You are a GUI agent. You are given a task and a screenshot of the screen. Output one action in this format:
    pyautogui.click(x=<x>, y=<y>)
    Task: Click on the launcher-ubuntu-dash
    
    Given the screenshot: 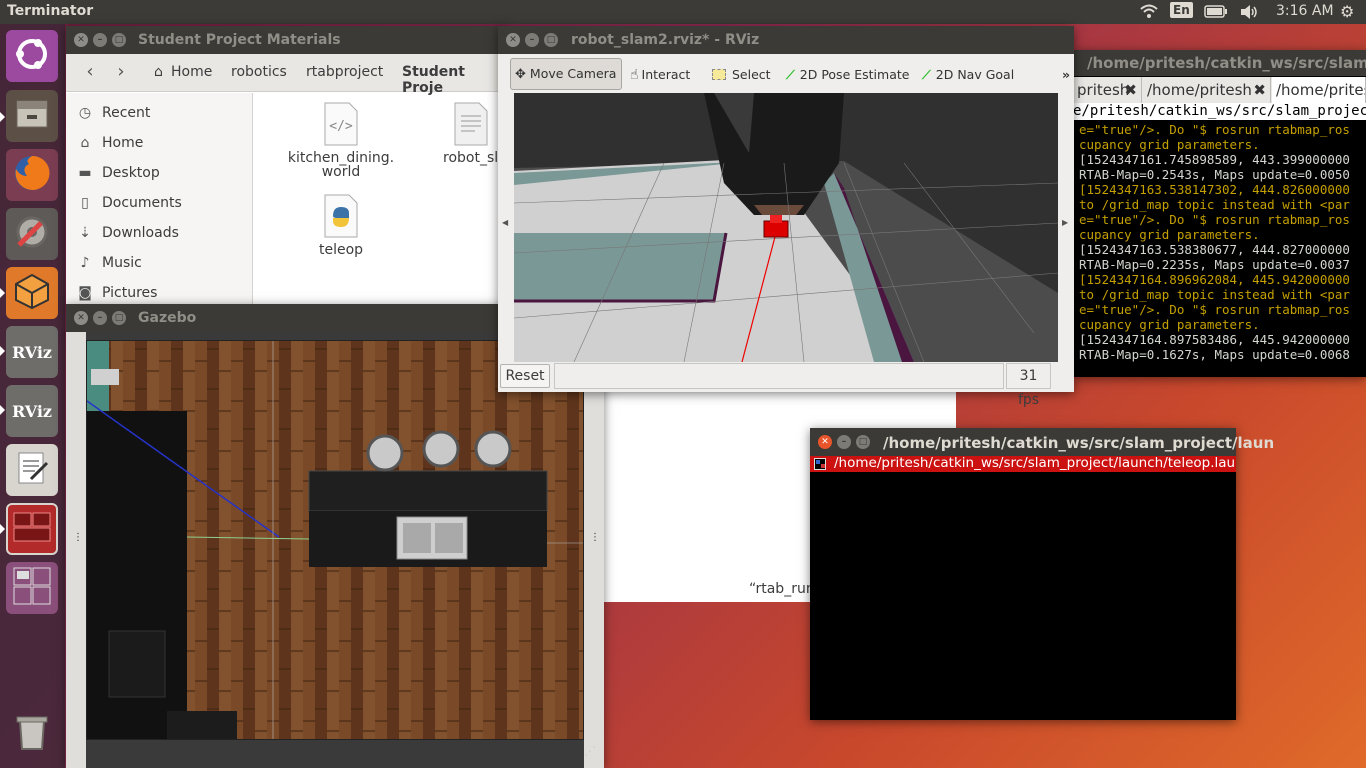 What is the action you would take?
    pyautogui.click(x=32, y=56)
    